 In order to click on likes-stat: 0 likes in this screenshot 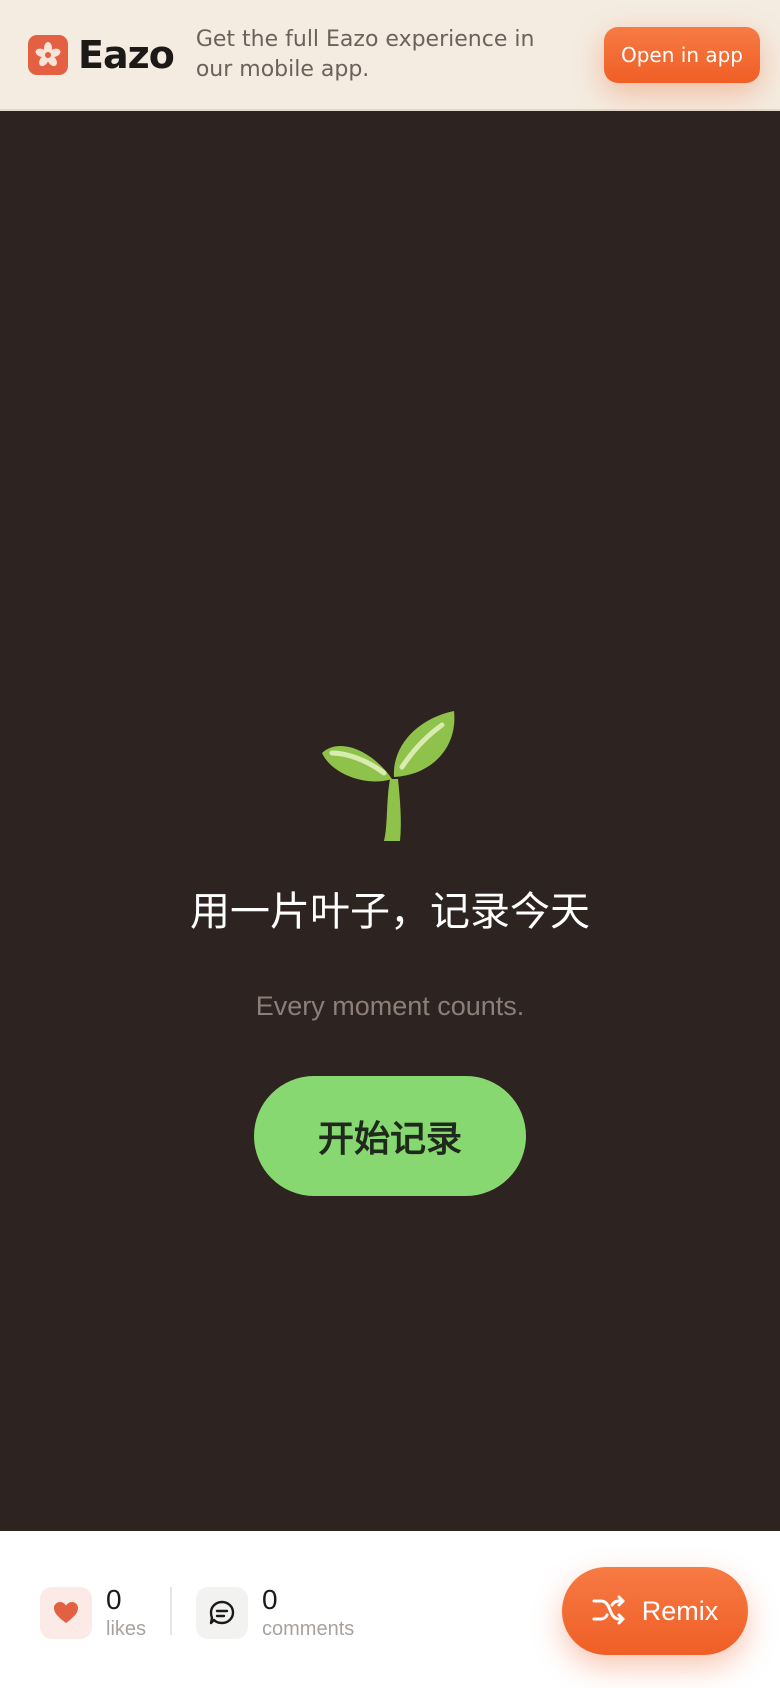, I will do `click(93, 1613)`.